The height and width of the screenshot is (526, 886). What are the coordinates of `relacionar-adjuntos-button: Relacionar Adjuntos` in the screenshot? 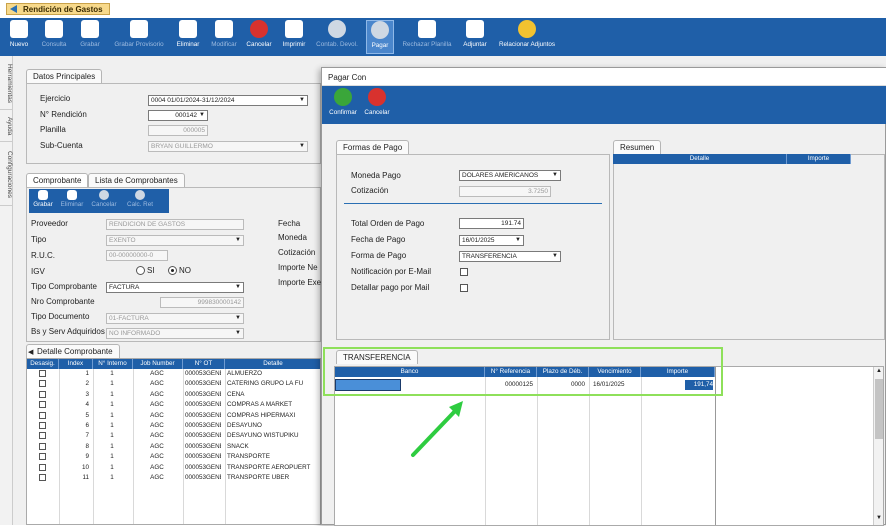 It's located at (527, 37).